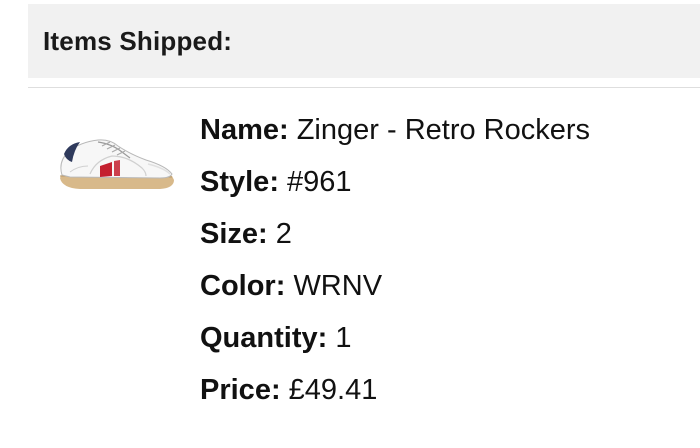 The image size is (700, 448). I want to click on section-title: Items Shipped:, so click(138, 40).